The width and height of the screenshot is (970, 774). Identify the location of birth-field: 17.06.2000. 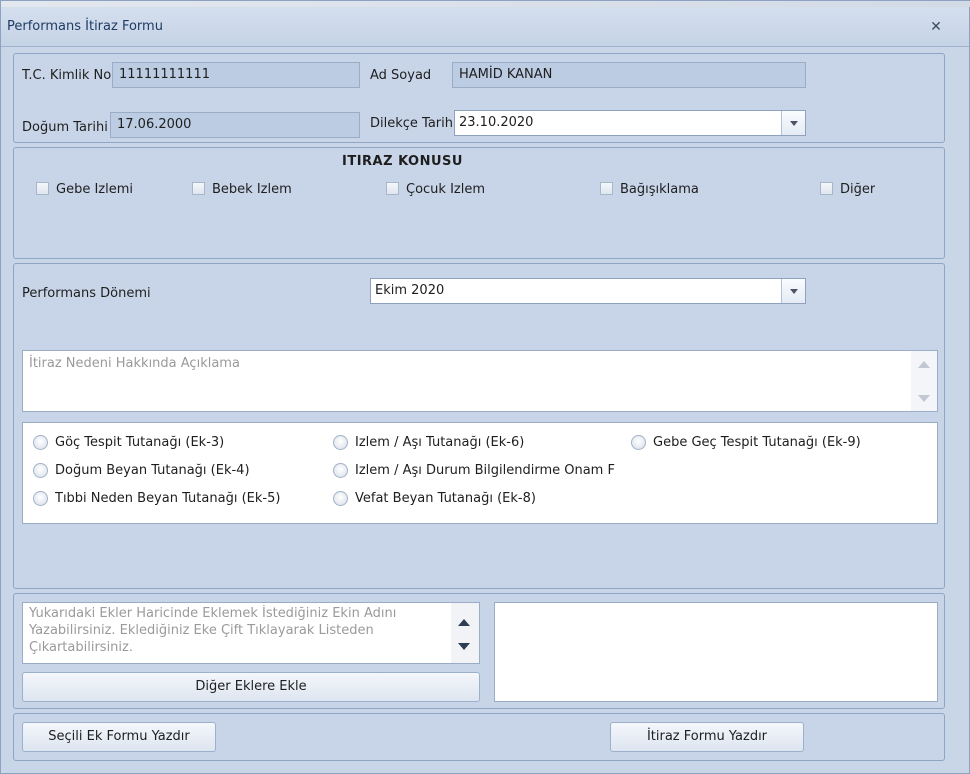
(235, 125).